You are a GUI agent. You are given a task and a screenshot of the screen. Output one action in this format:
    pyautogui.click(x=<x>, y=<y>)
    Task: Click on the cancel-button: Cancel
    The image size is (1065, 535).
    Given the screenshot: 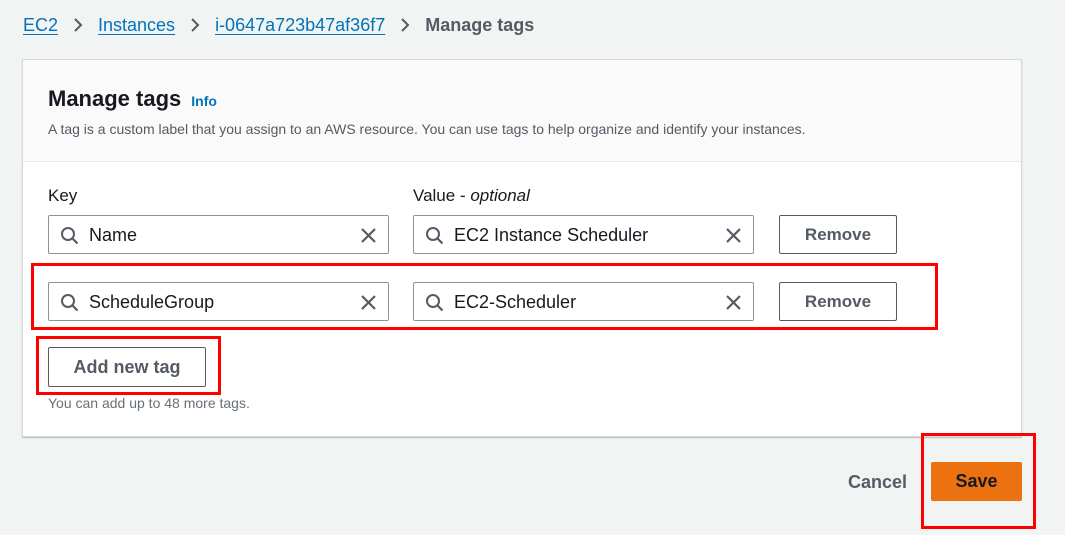 What is the action you would take?
    pyautogui.click(x=877, y=482)
    